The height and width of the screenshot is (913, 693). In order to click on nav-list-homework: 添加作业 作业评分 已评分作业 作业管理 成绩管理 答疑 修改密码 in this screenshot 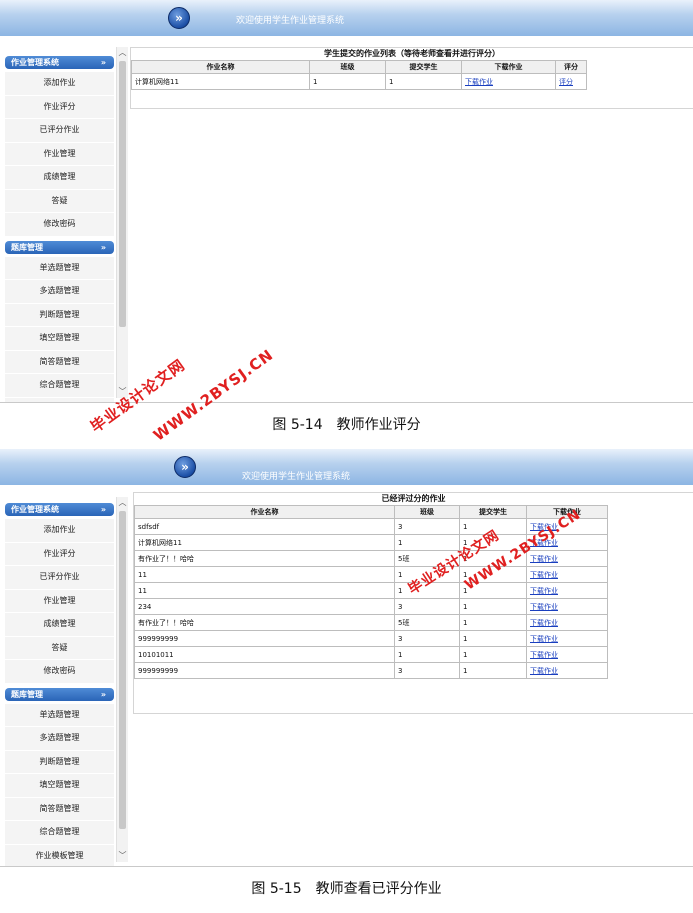, I will do `click(59, 601)`.